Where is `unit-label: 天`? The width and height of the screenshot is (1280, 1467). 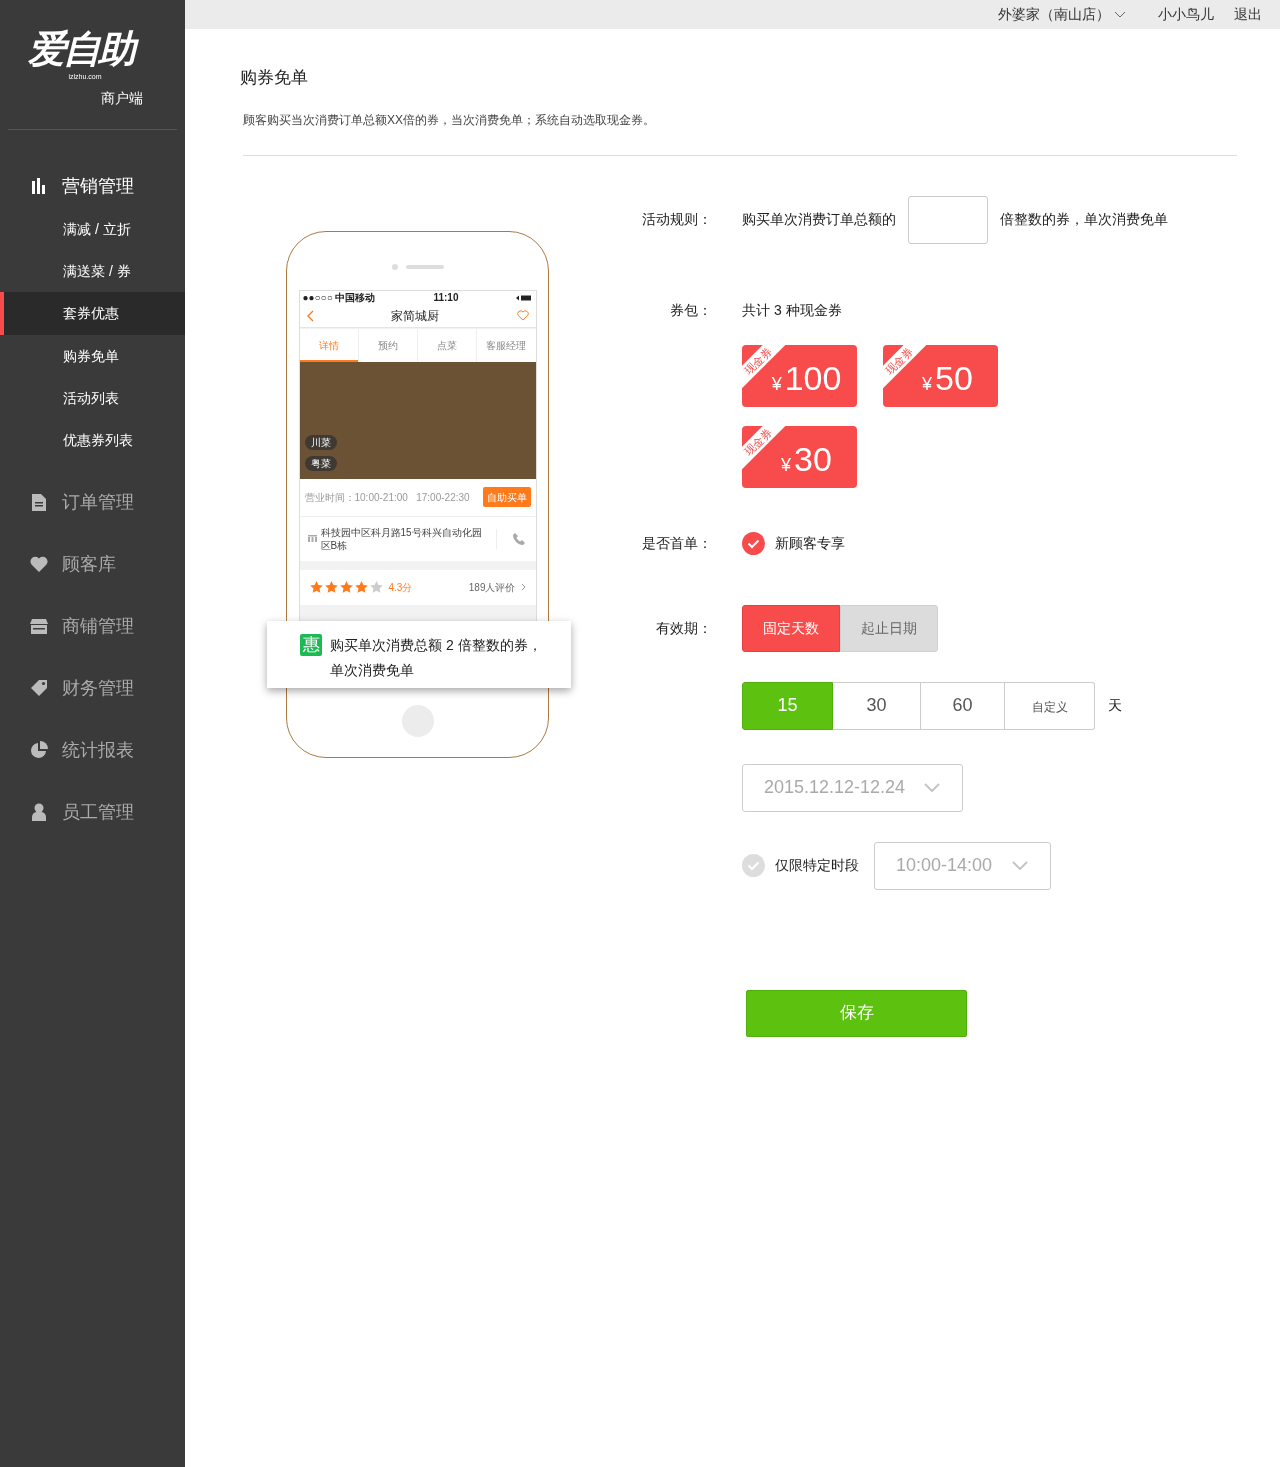
unit-label: 天 is located at coordinates (1115, 705).